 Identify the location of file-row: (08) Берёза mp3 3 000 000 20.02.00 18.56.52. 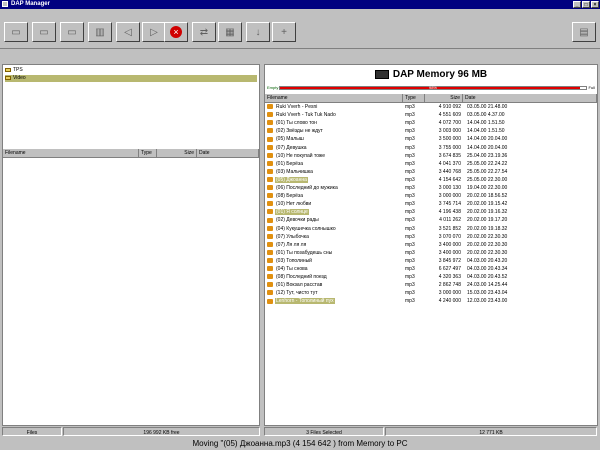
(431, 196).